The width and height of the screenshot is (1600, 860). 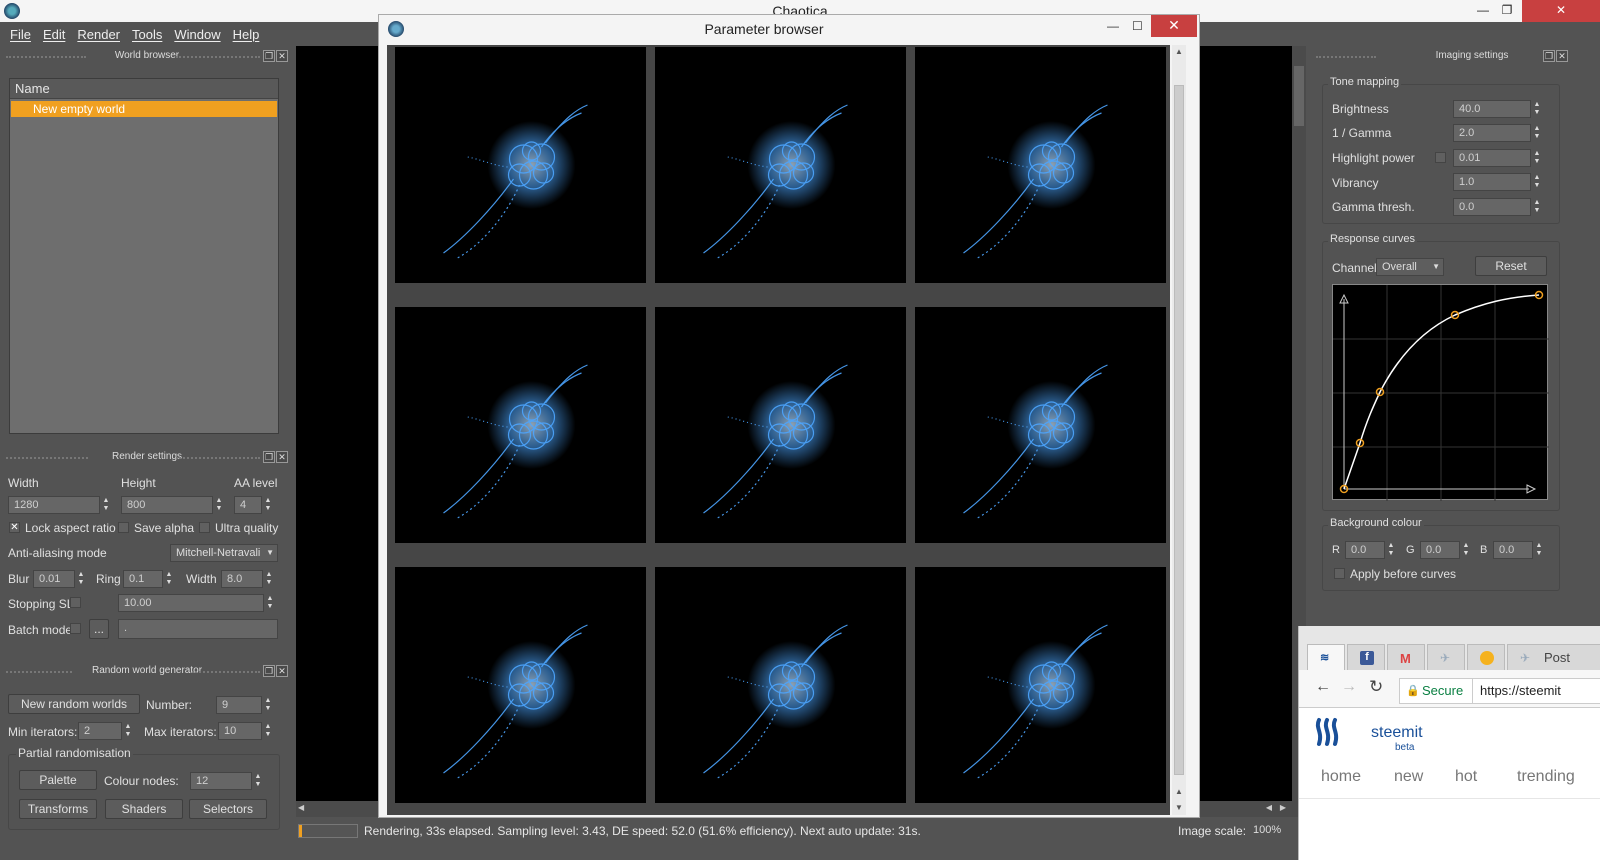 I want to click on forward-icon: →, so click(x=1349, y=687).